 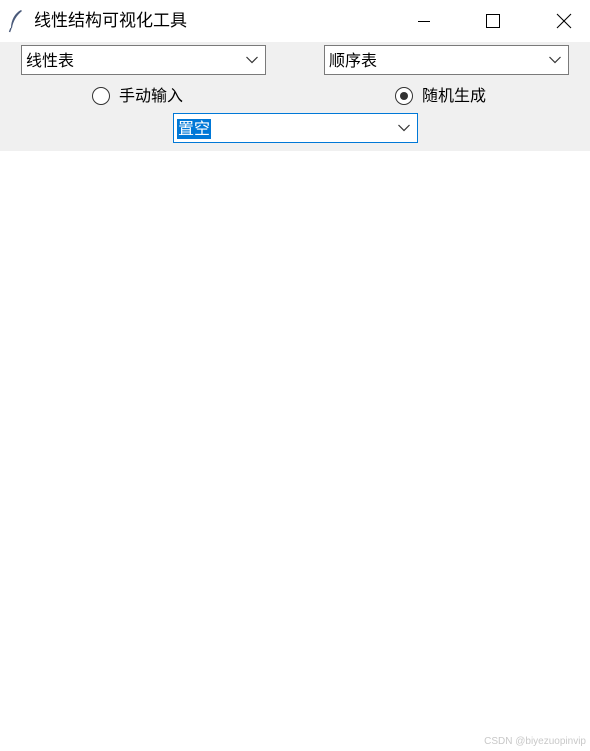 I want to click on close-button, so click(x=564, y=21).